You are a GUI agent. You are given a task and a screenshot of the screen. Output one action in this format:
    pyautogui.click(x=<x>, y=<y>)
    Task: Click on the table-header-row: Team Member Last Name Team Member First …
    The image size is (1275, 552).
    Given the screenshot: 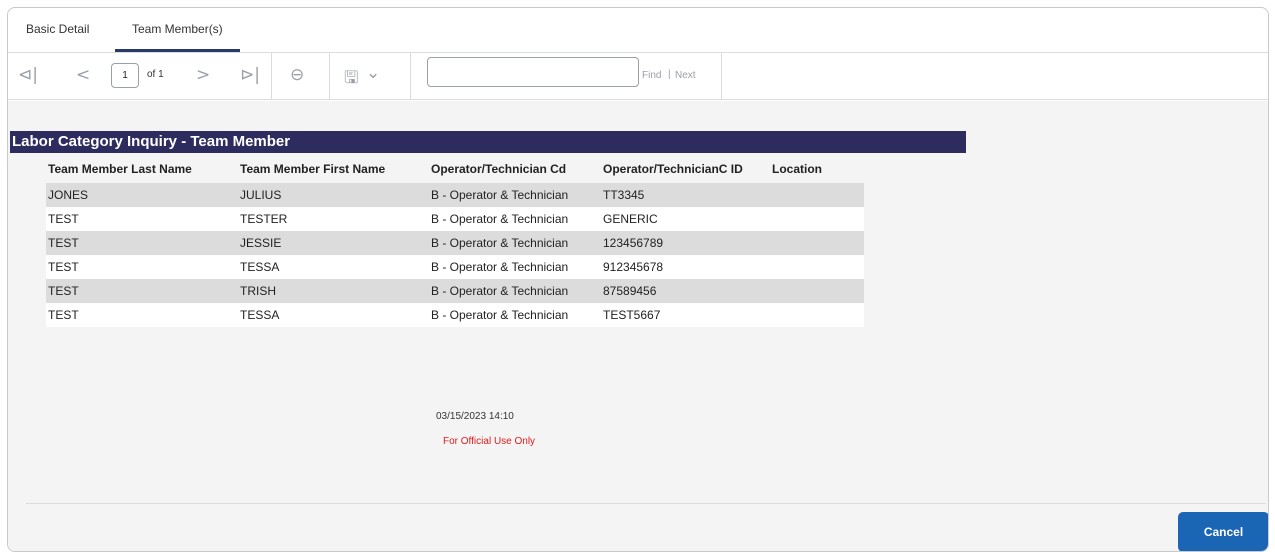 What is the action you would take?
    pyautogui.click(x=455, y=169)
    